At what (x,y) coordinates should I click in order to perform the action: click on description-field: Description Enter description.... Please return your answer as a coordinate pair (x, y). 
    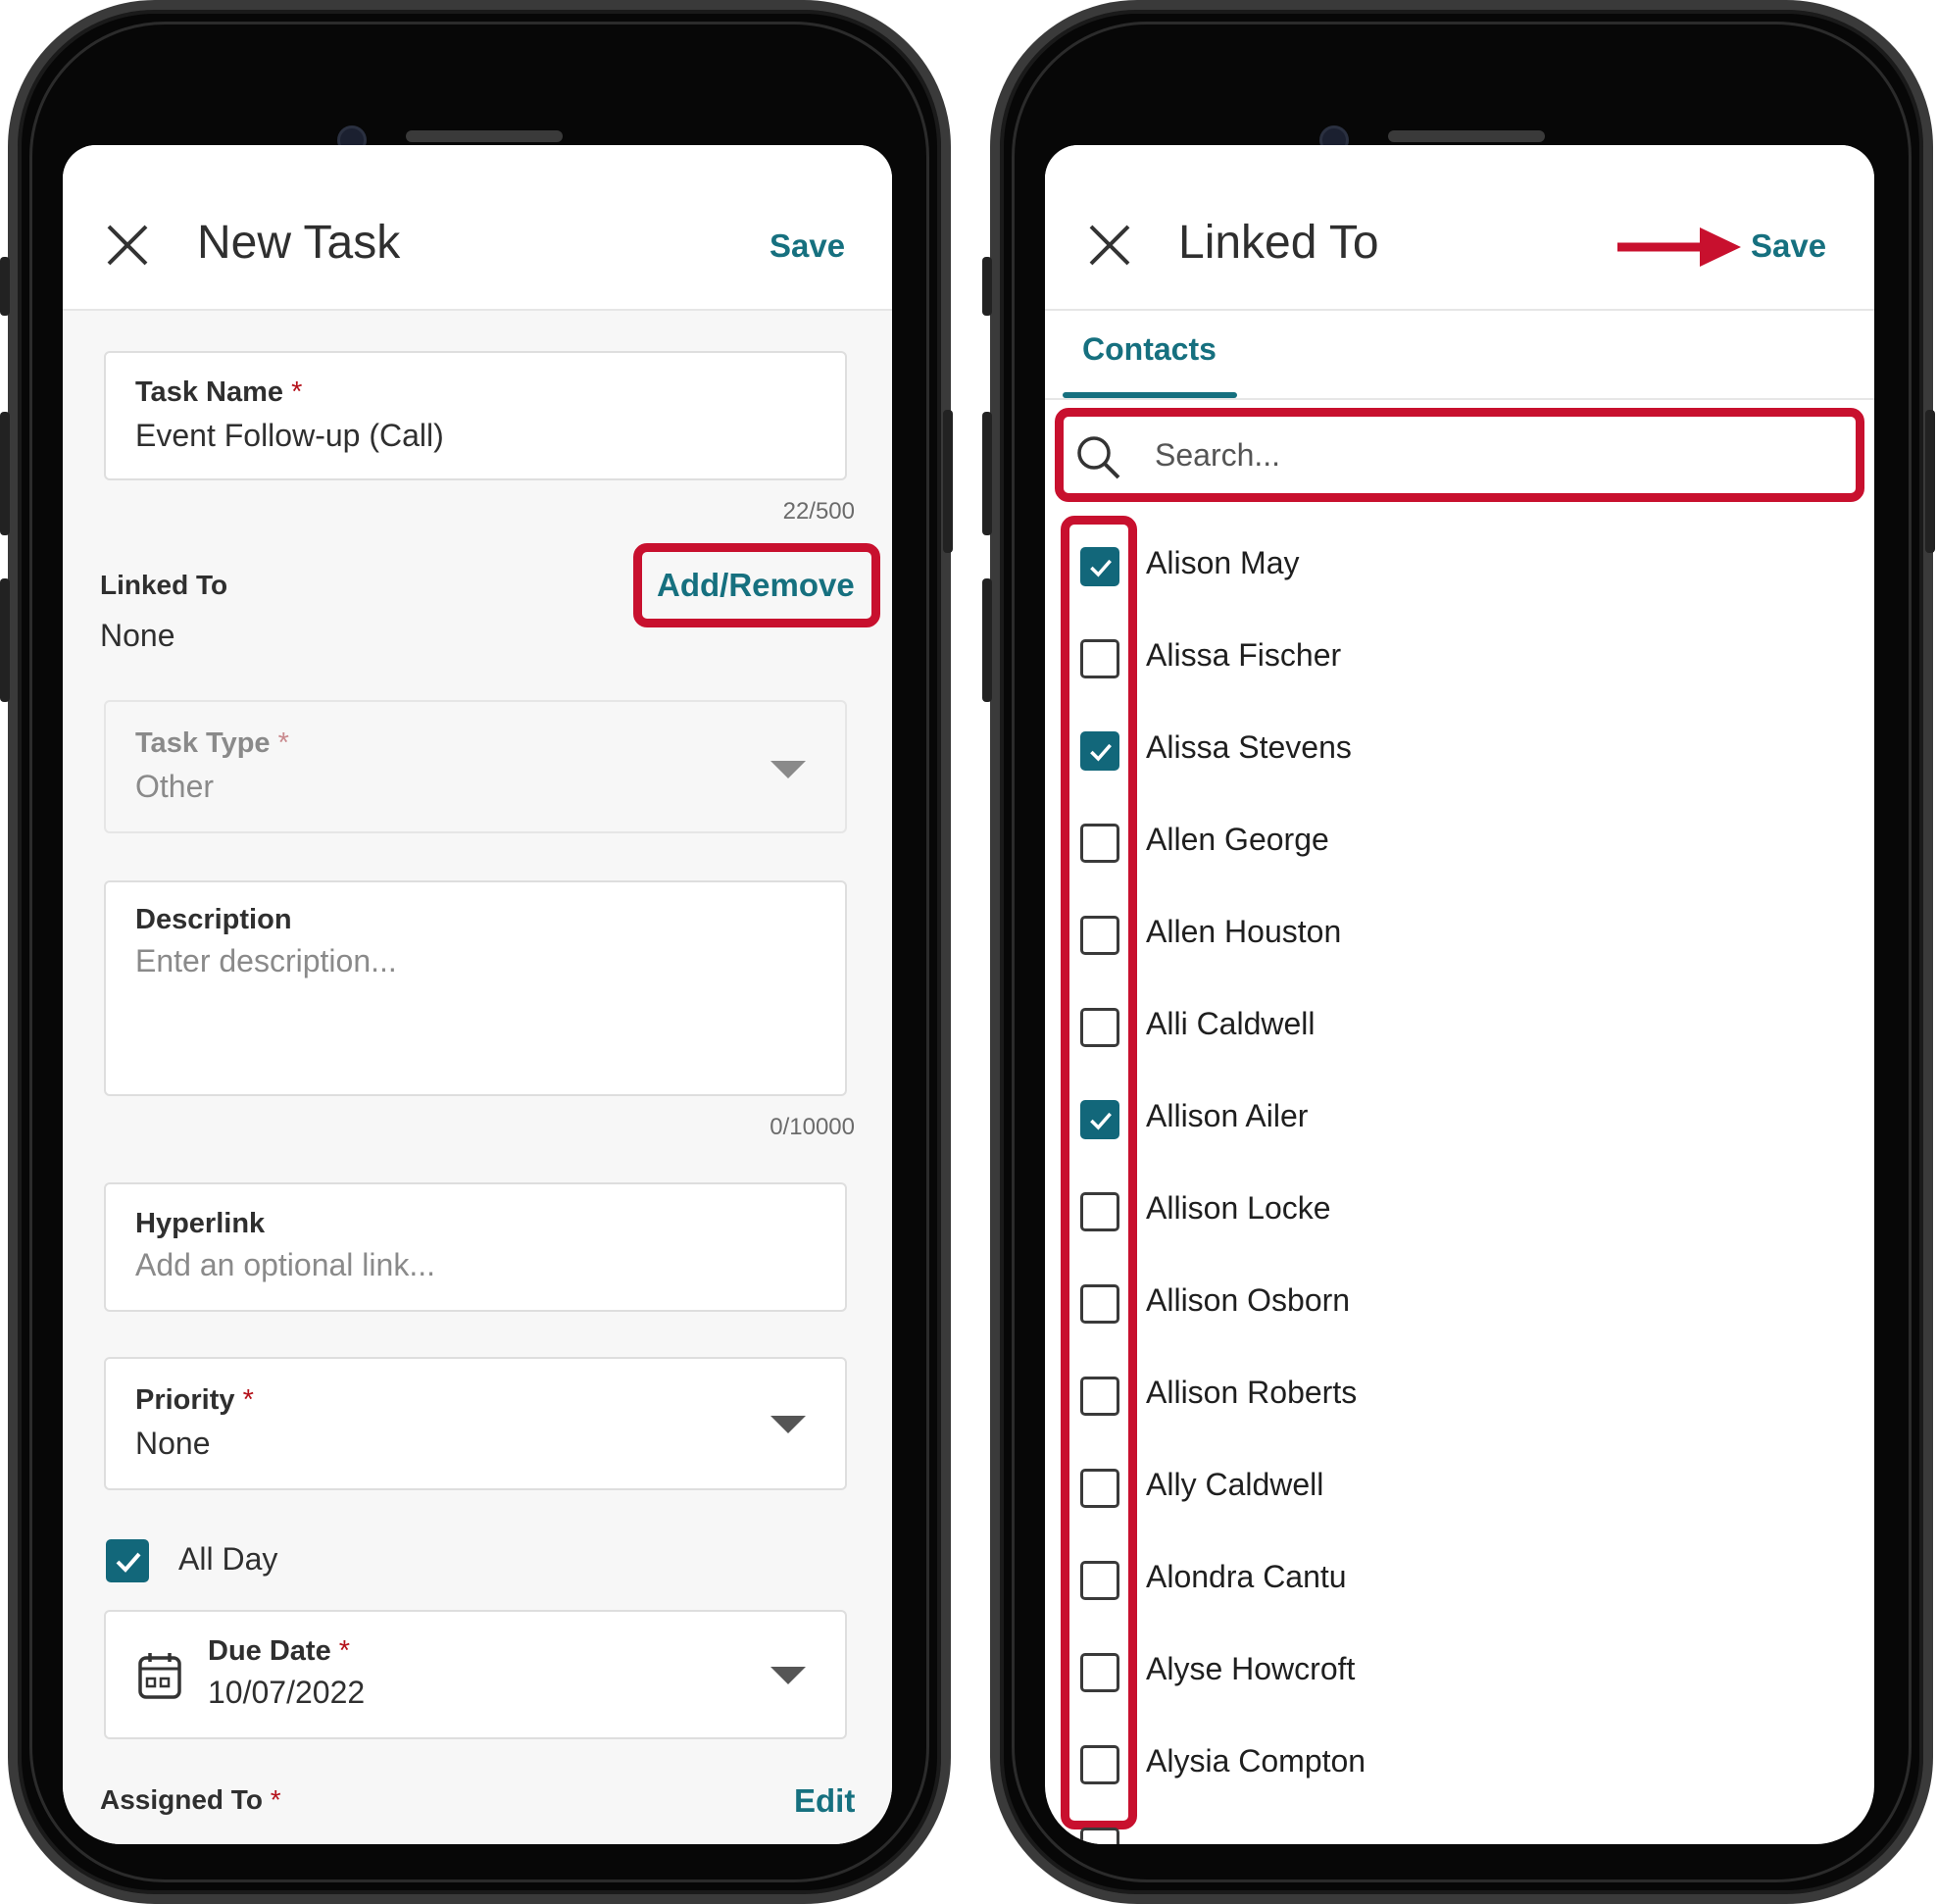
    Looking at the image, I should click on (476, 988).